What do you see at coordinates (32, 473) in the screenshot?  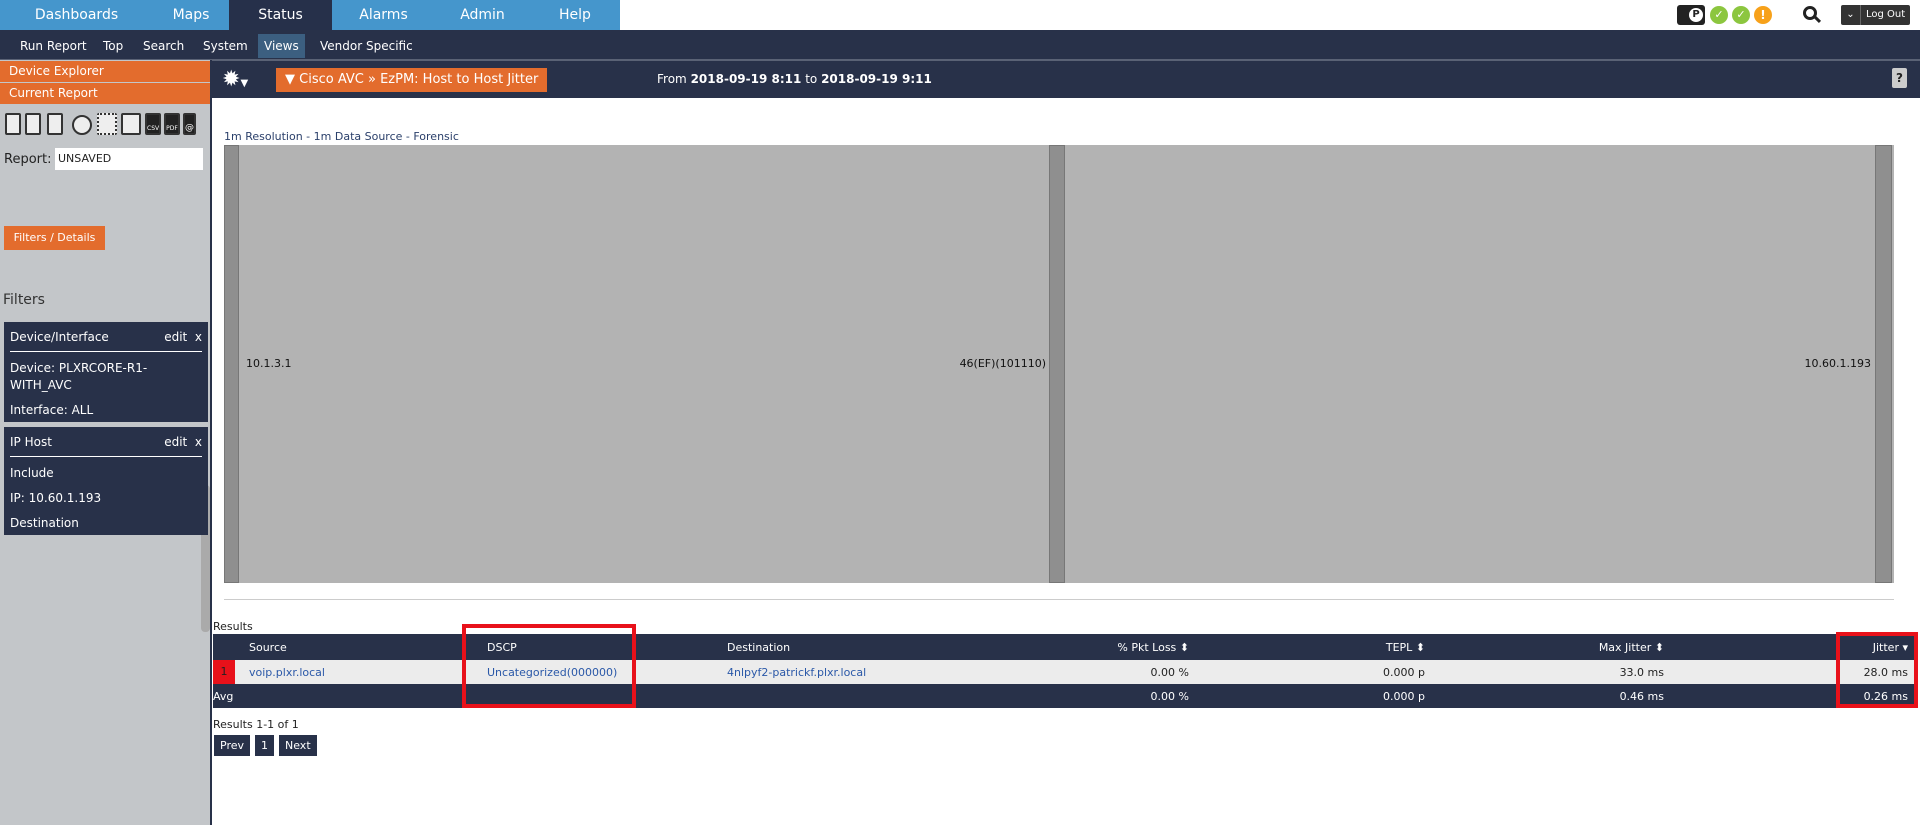 I see `filter-line: Include` at bounding box center [32, 473].